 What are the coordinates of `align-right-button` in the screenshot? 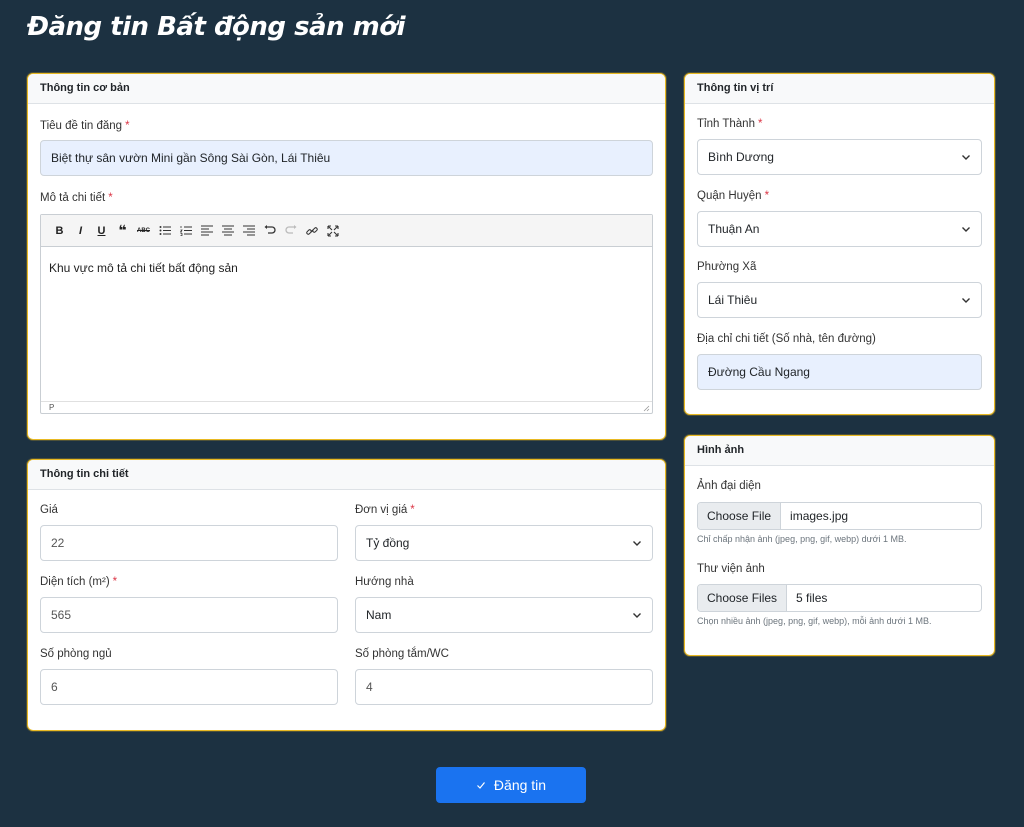 It's located at (248, 231).